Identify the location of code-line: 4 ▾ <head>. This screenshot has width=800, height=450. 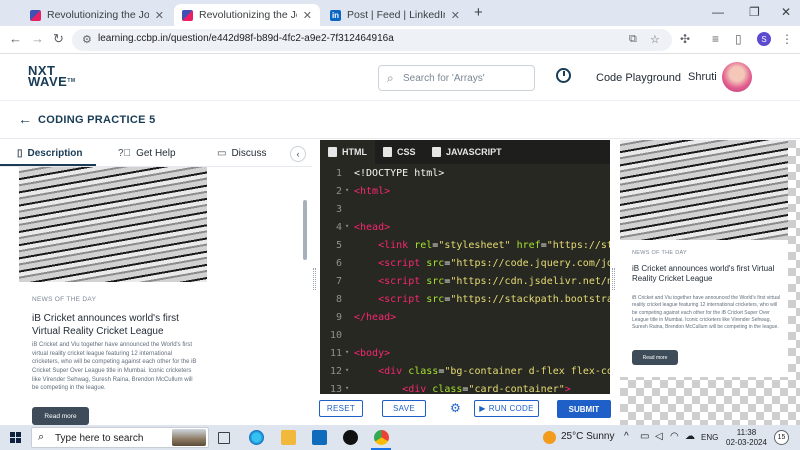
(465, 229).